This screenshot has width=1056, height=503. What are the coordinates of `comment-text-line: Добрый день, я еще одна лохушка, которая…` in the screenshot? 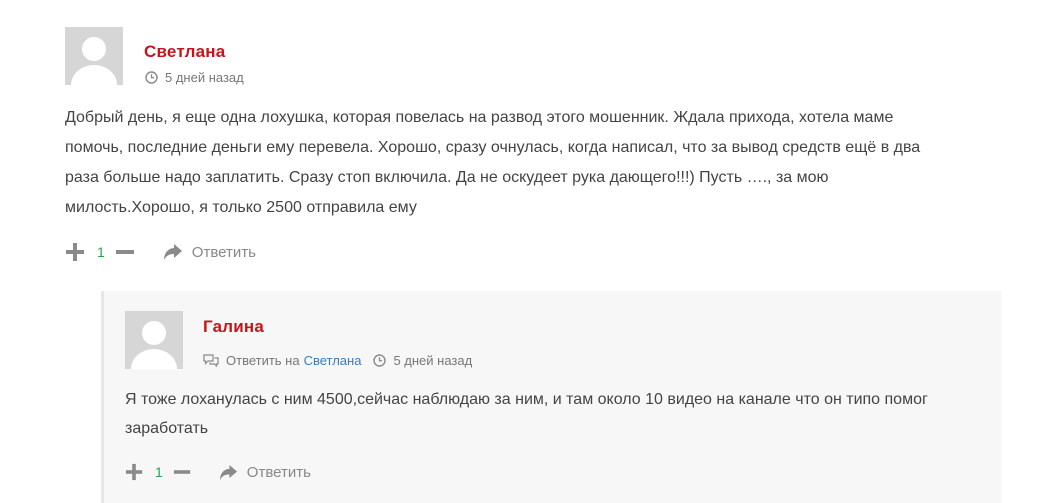 It's located at (479, 117).